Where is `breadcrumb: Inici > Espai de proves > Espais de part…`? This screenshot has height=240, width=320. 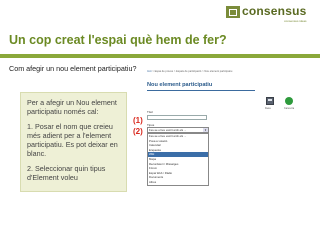 breadcrumb: Inici > Espai de proves > Espais de part… is located at coordinates (189, 71).